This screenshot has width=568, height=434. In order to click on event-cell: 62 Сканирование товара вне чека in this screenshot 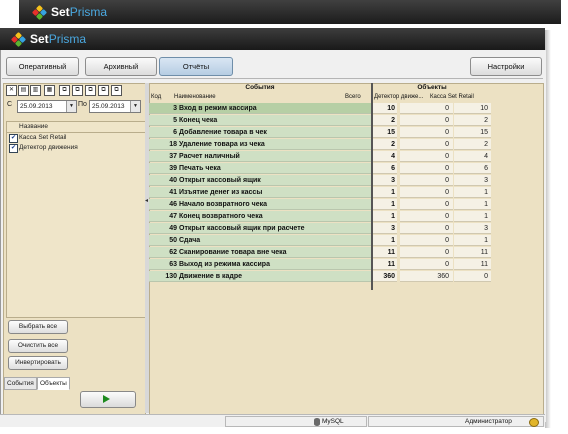, I will do `click(260, 252)`.